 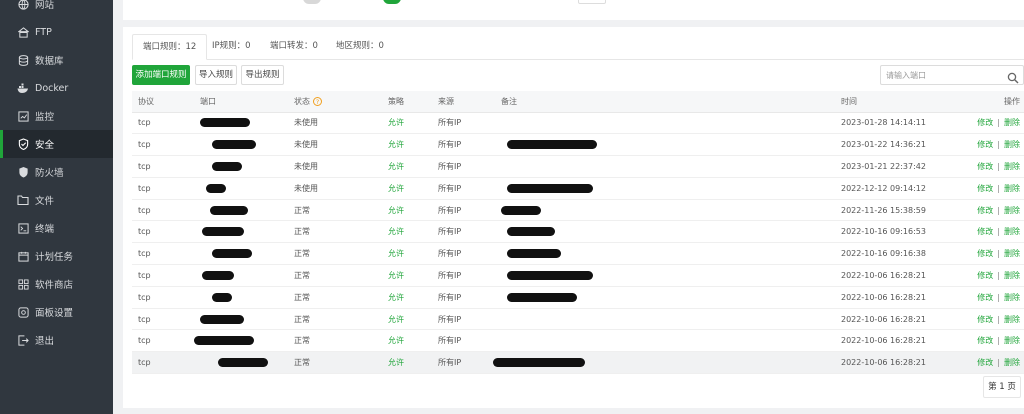 I want to click on export-rules-button: 导出规则, so click(x=262, y=75).